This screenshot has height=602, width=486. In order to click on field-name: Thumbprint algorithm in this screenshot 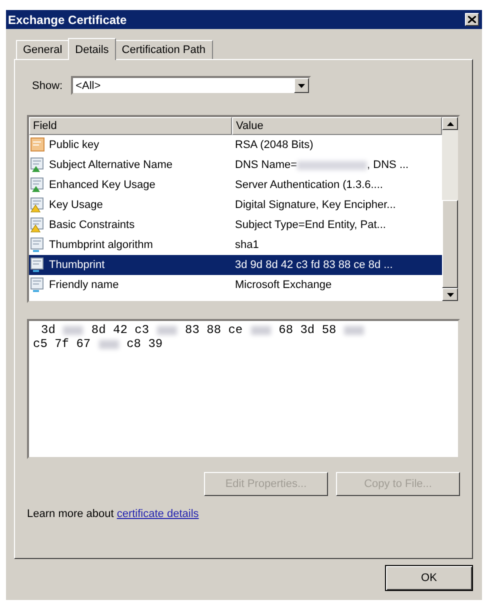, I will do `click(101, 245)`.